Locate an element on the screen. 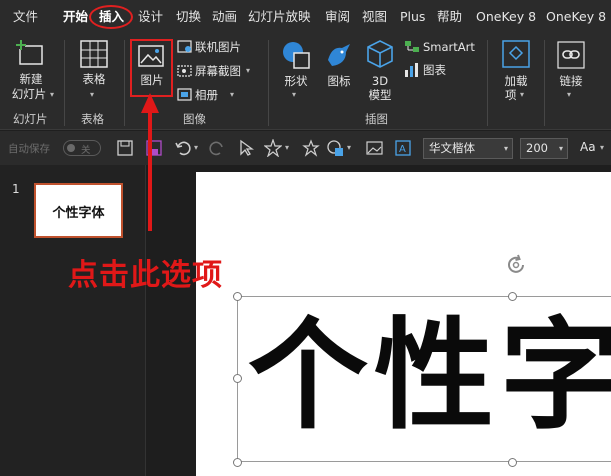 The image size is (611, 476). tab-onekey-1: OneKey 8 is located at coordinates (506, 17).